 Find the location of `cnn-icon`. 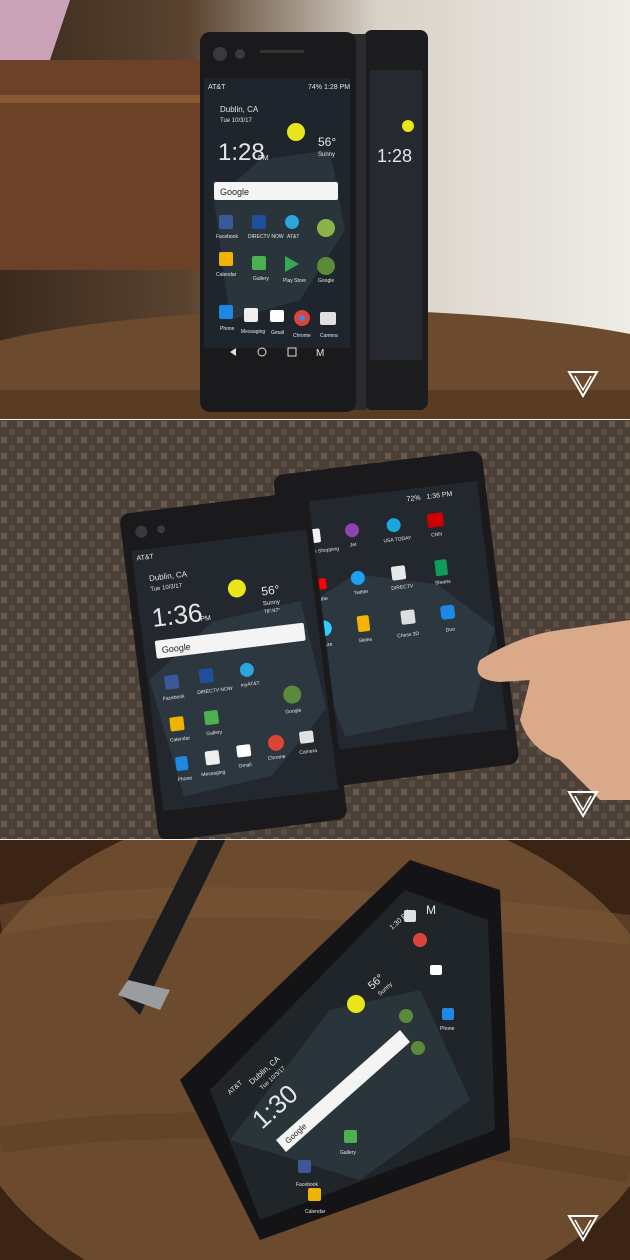

cnn-icon is located at coordinates (435, 520).